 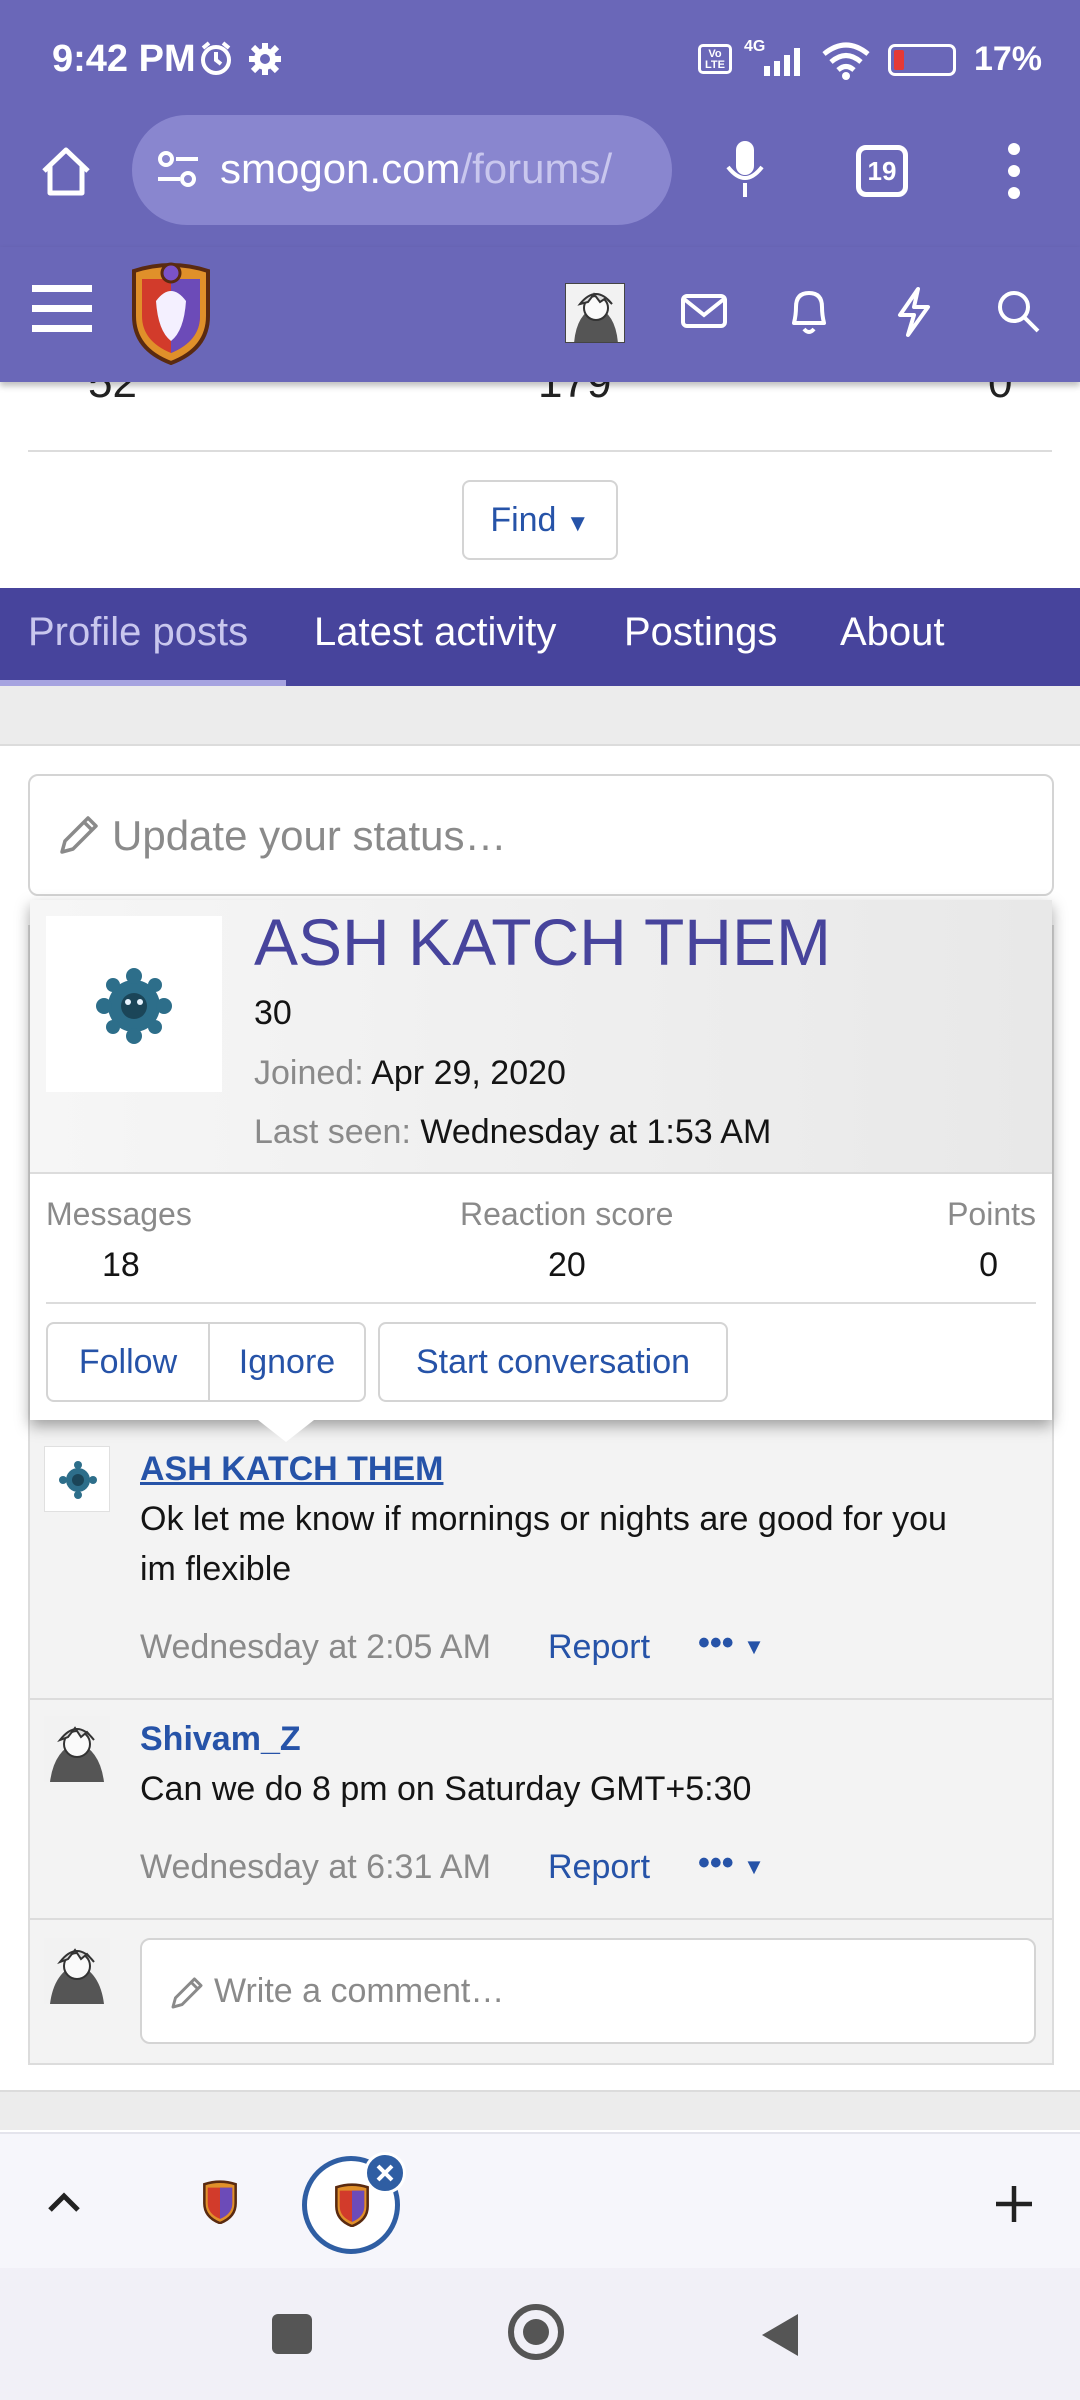 What do you see at coordinates (385, 2173) in the screenshot?
I see `close-tab-icon` at bounding box center [385, 2173].